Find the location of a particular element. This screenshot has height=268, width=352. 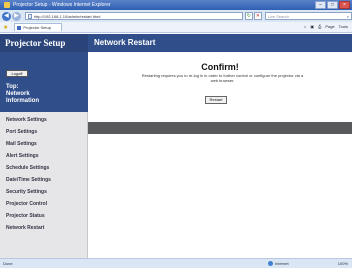

status-bar: Done Internet 100% is located at coordinates (176, 263).